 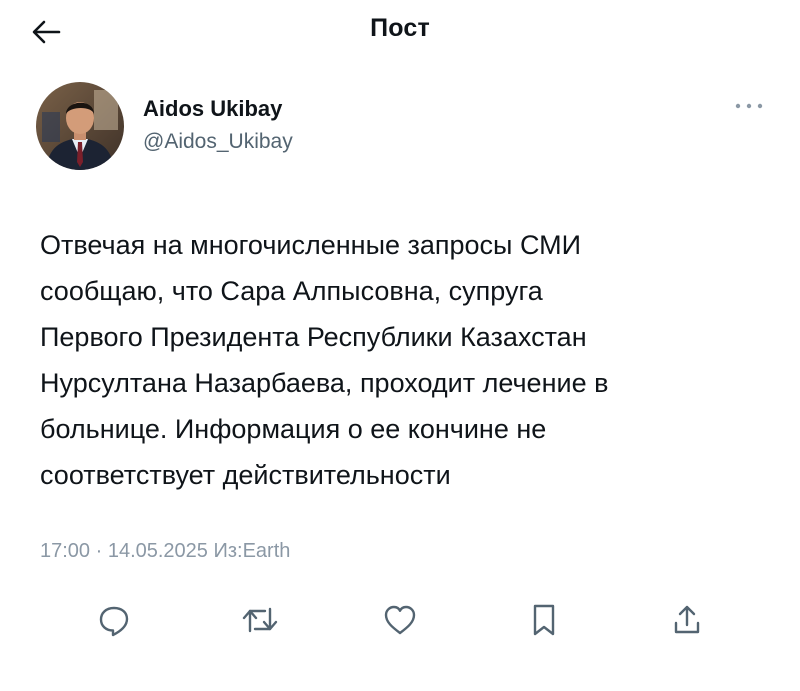 I want to click on more-dots-icon, so click(x=749, y=106).